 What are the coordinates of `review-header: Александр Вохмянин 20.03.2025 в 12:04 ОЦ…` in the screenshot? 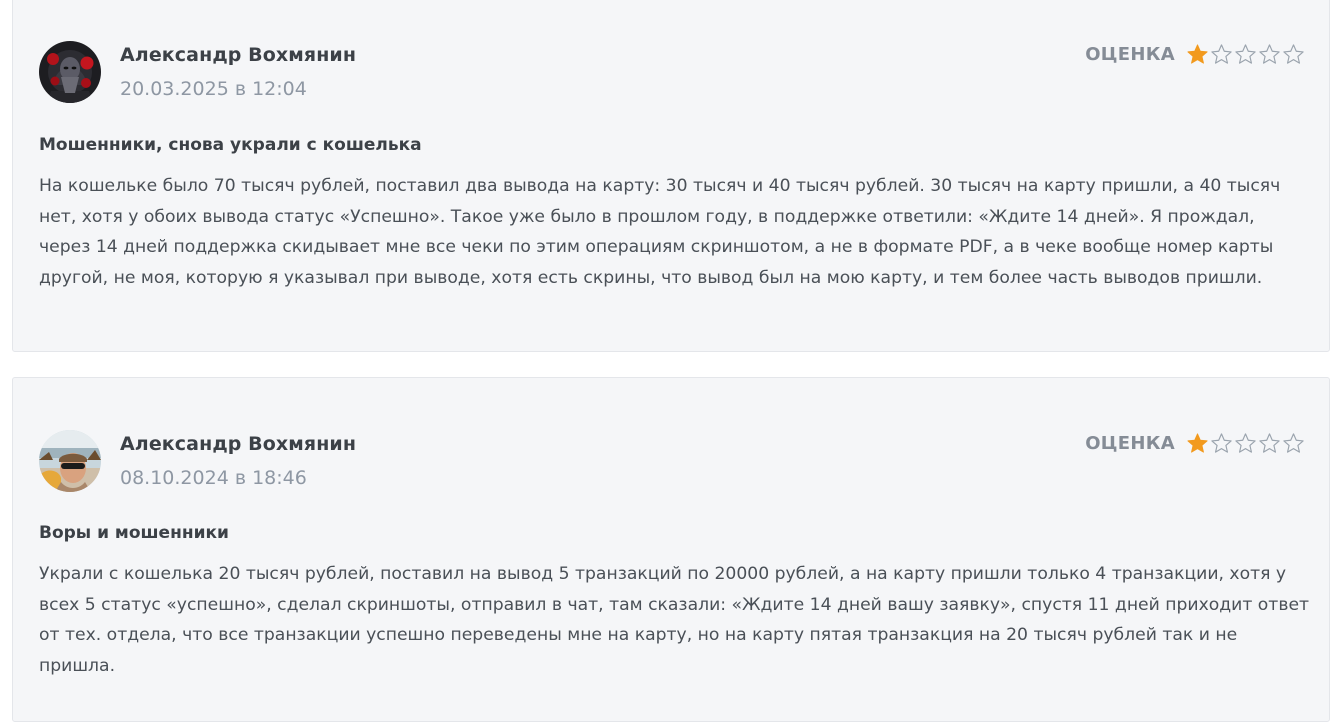 It's located at (672, 73).